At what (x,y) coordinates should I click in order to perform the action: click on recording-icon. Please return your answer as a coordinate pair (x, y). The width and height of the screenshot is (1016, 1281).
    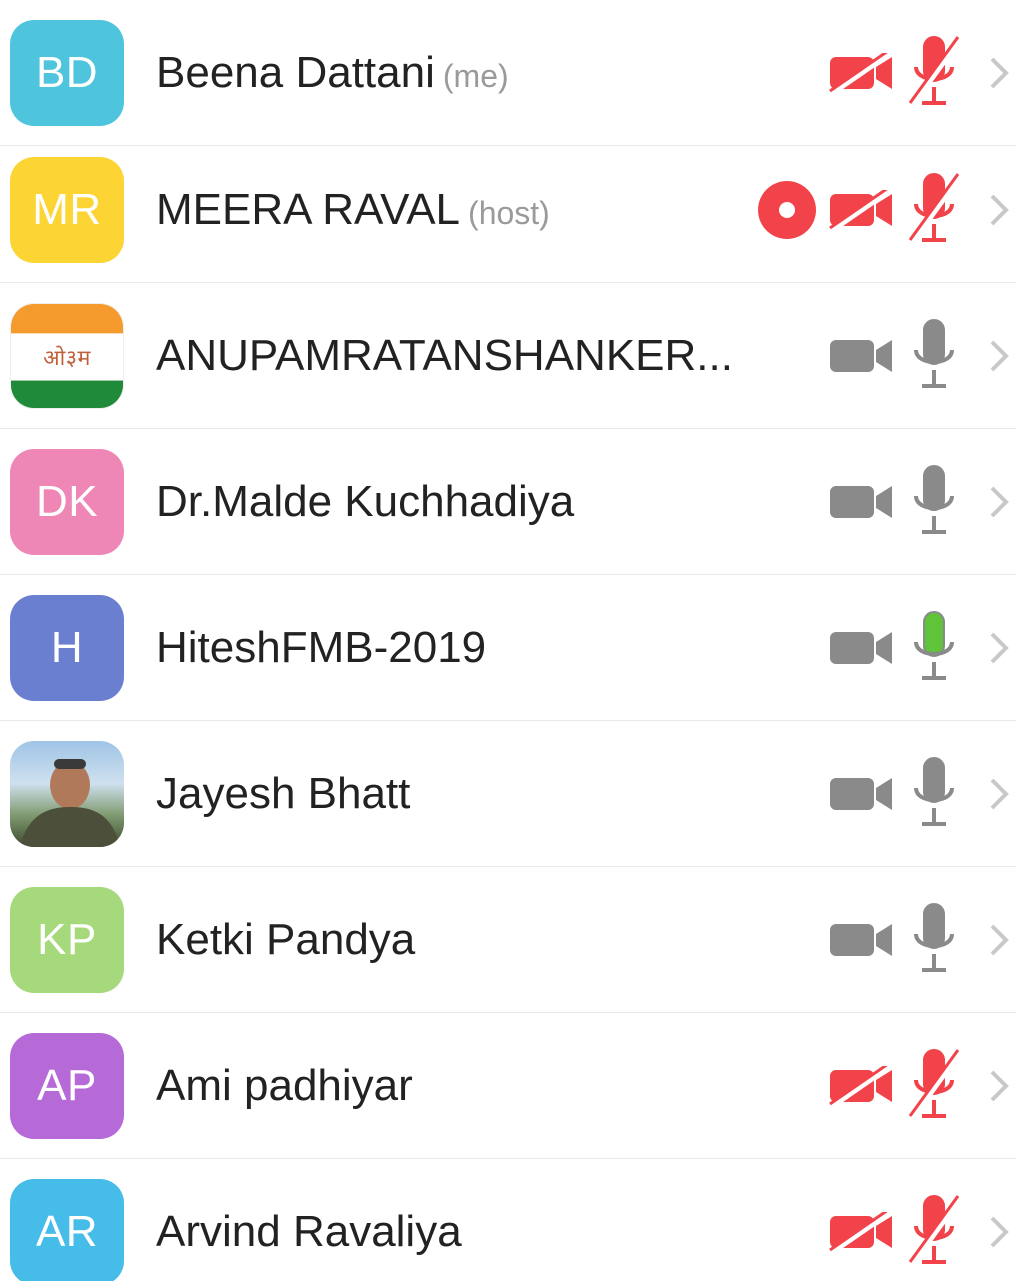
    Looking at the image, I should click on (787, 210).